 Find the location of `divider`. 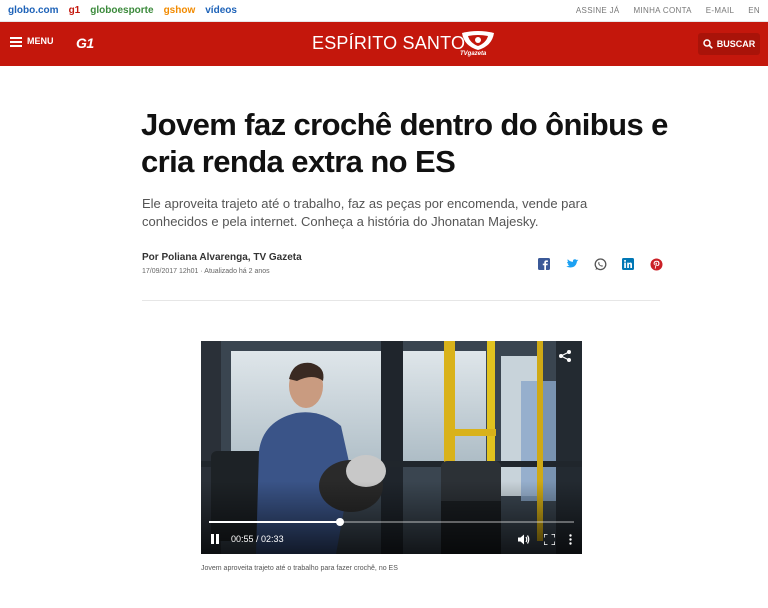

divider is located at coordinates (401, 300).